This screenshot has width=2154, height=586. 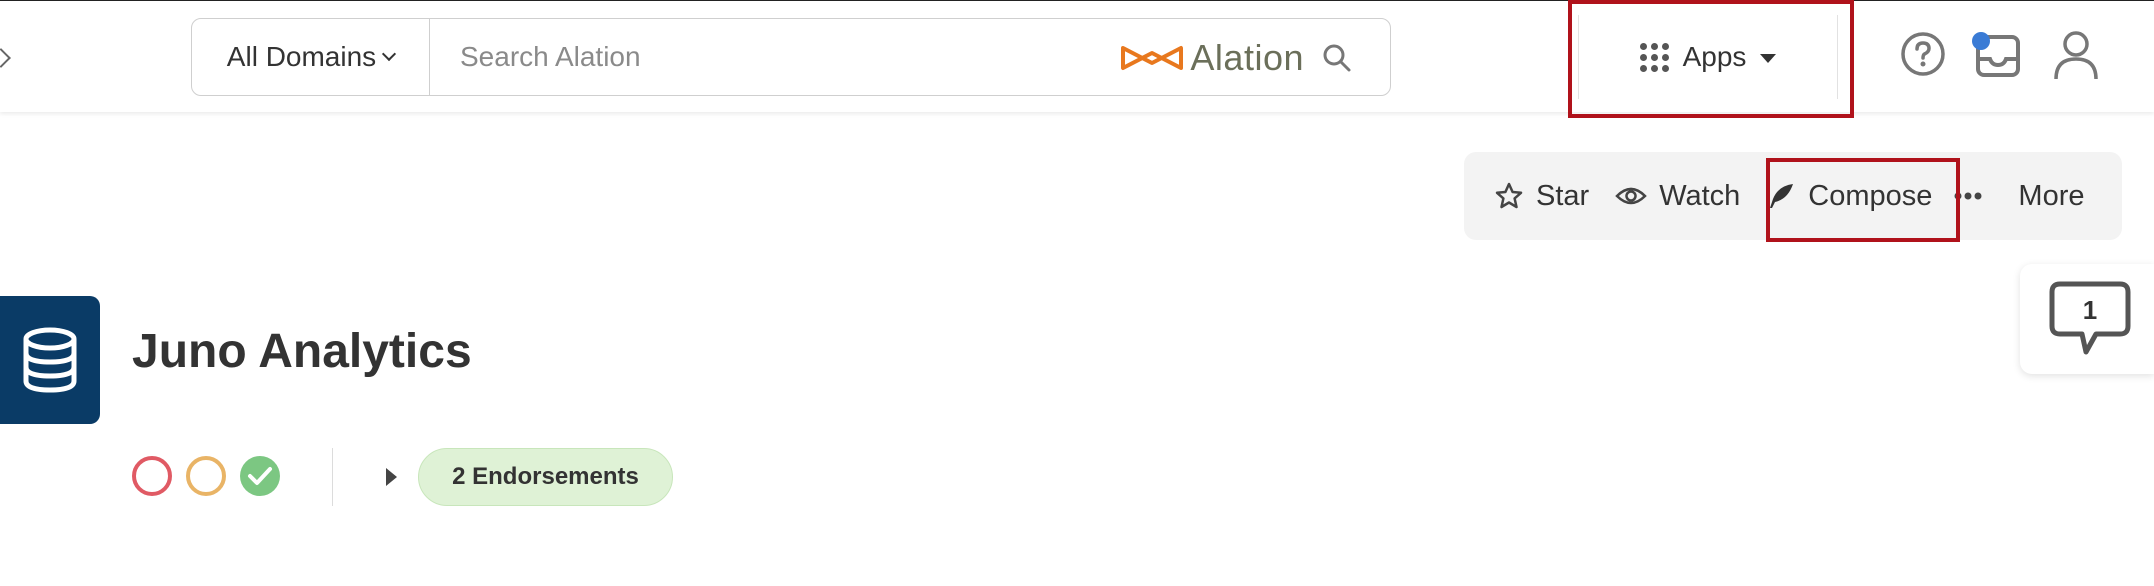 What do you see at coordinates (301, 56) in the screenshot?
I see `domain-dropdown-label: All Domains` at bounding box center [301, 56].